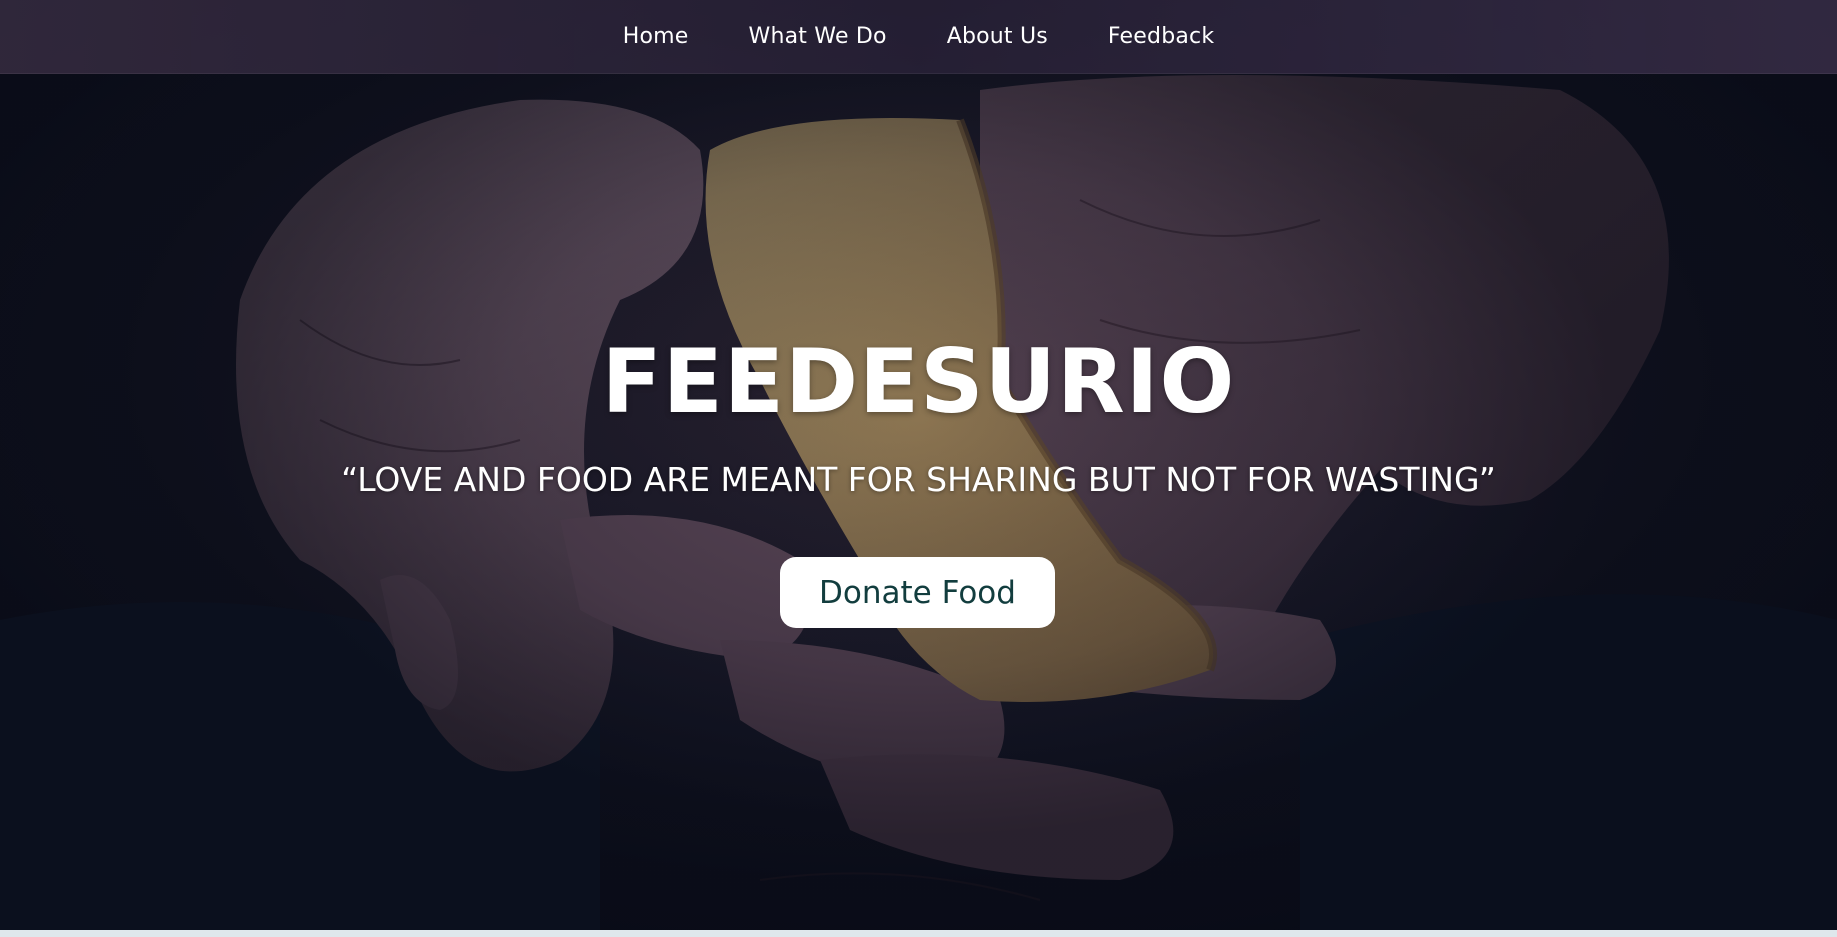 The height and width of the screenshot is (937, 1837). What do you see at coordinates (1161, 36) in the screenshot?
I see `nav-link-feedback: Feedback` at bounding box center [1161, 36].